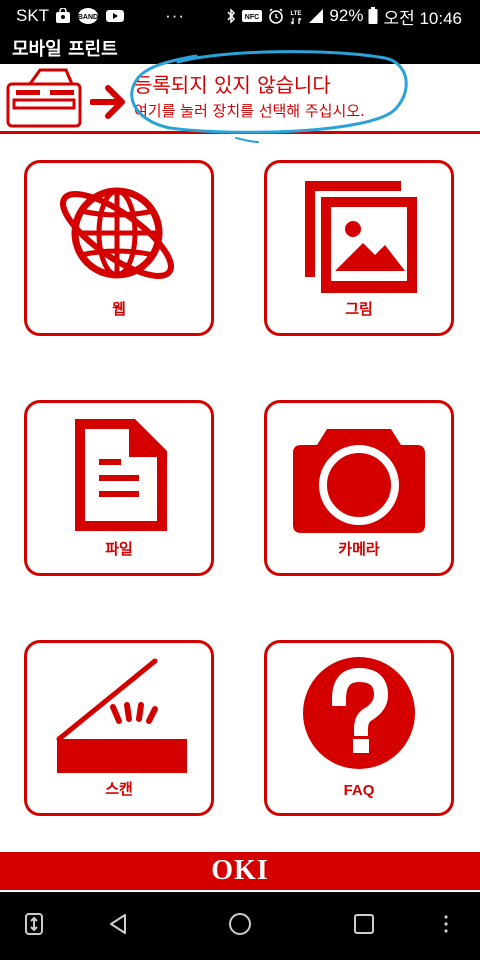 The image size is (480, 960). Describe the element at coordinates (119, 789) in the screenshot. I see `scan-tile-label: 스캔` at that location.